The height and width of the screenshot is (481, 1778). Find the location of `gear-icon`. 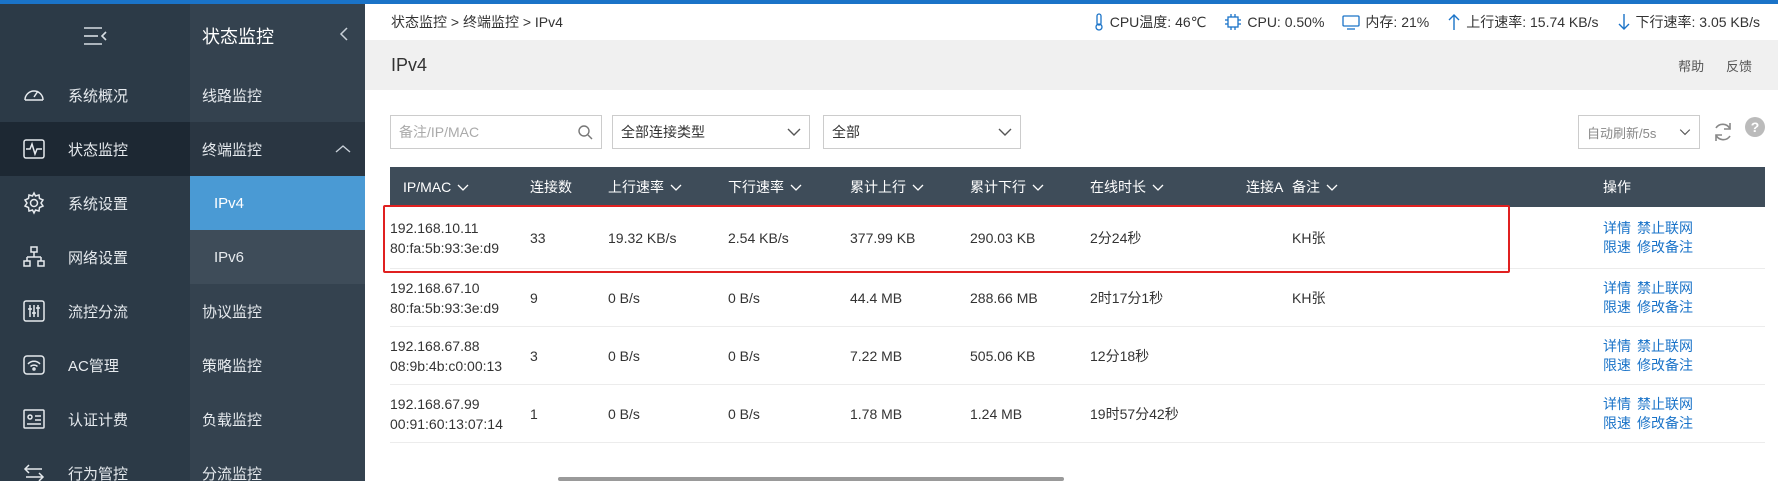

gear-icon is located at coordinates (34, 203).